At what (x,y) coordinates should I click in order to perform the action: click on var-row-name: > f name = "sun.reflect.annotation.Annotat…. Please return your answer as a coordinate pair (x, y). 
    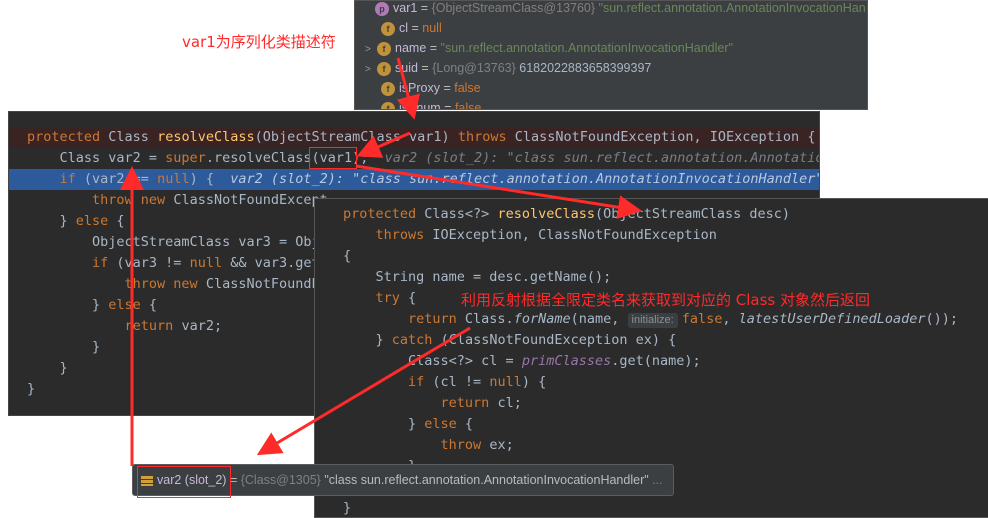
    Looking at the image, I should click on (549, 48).